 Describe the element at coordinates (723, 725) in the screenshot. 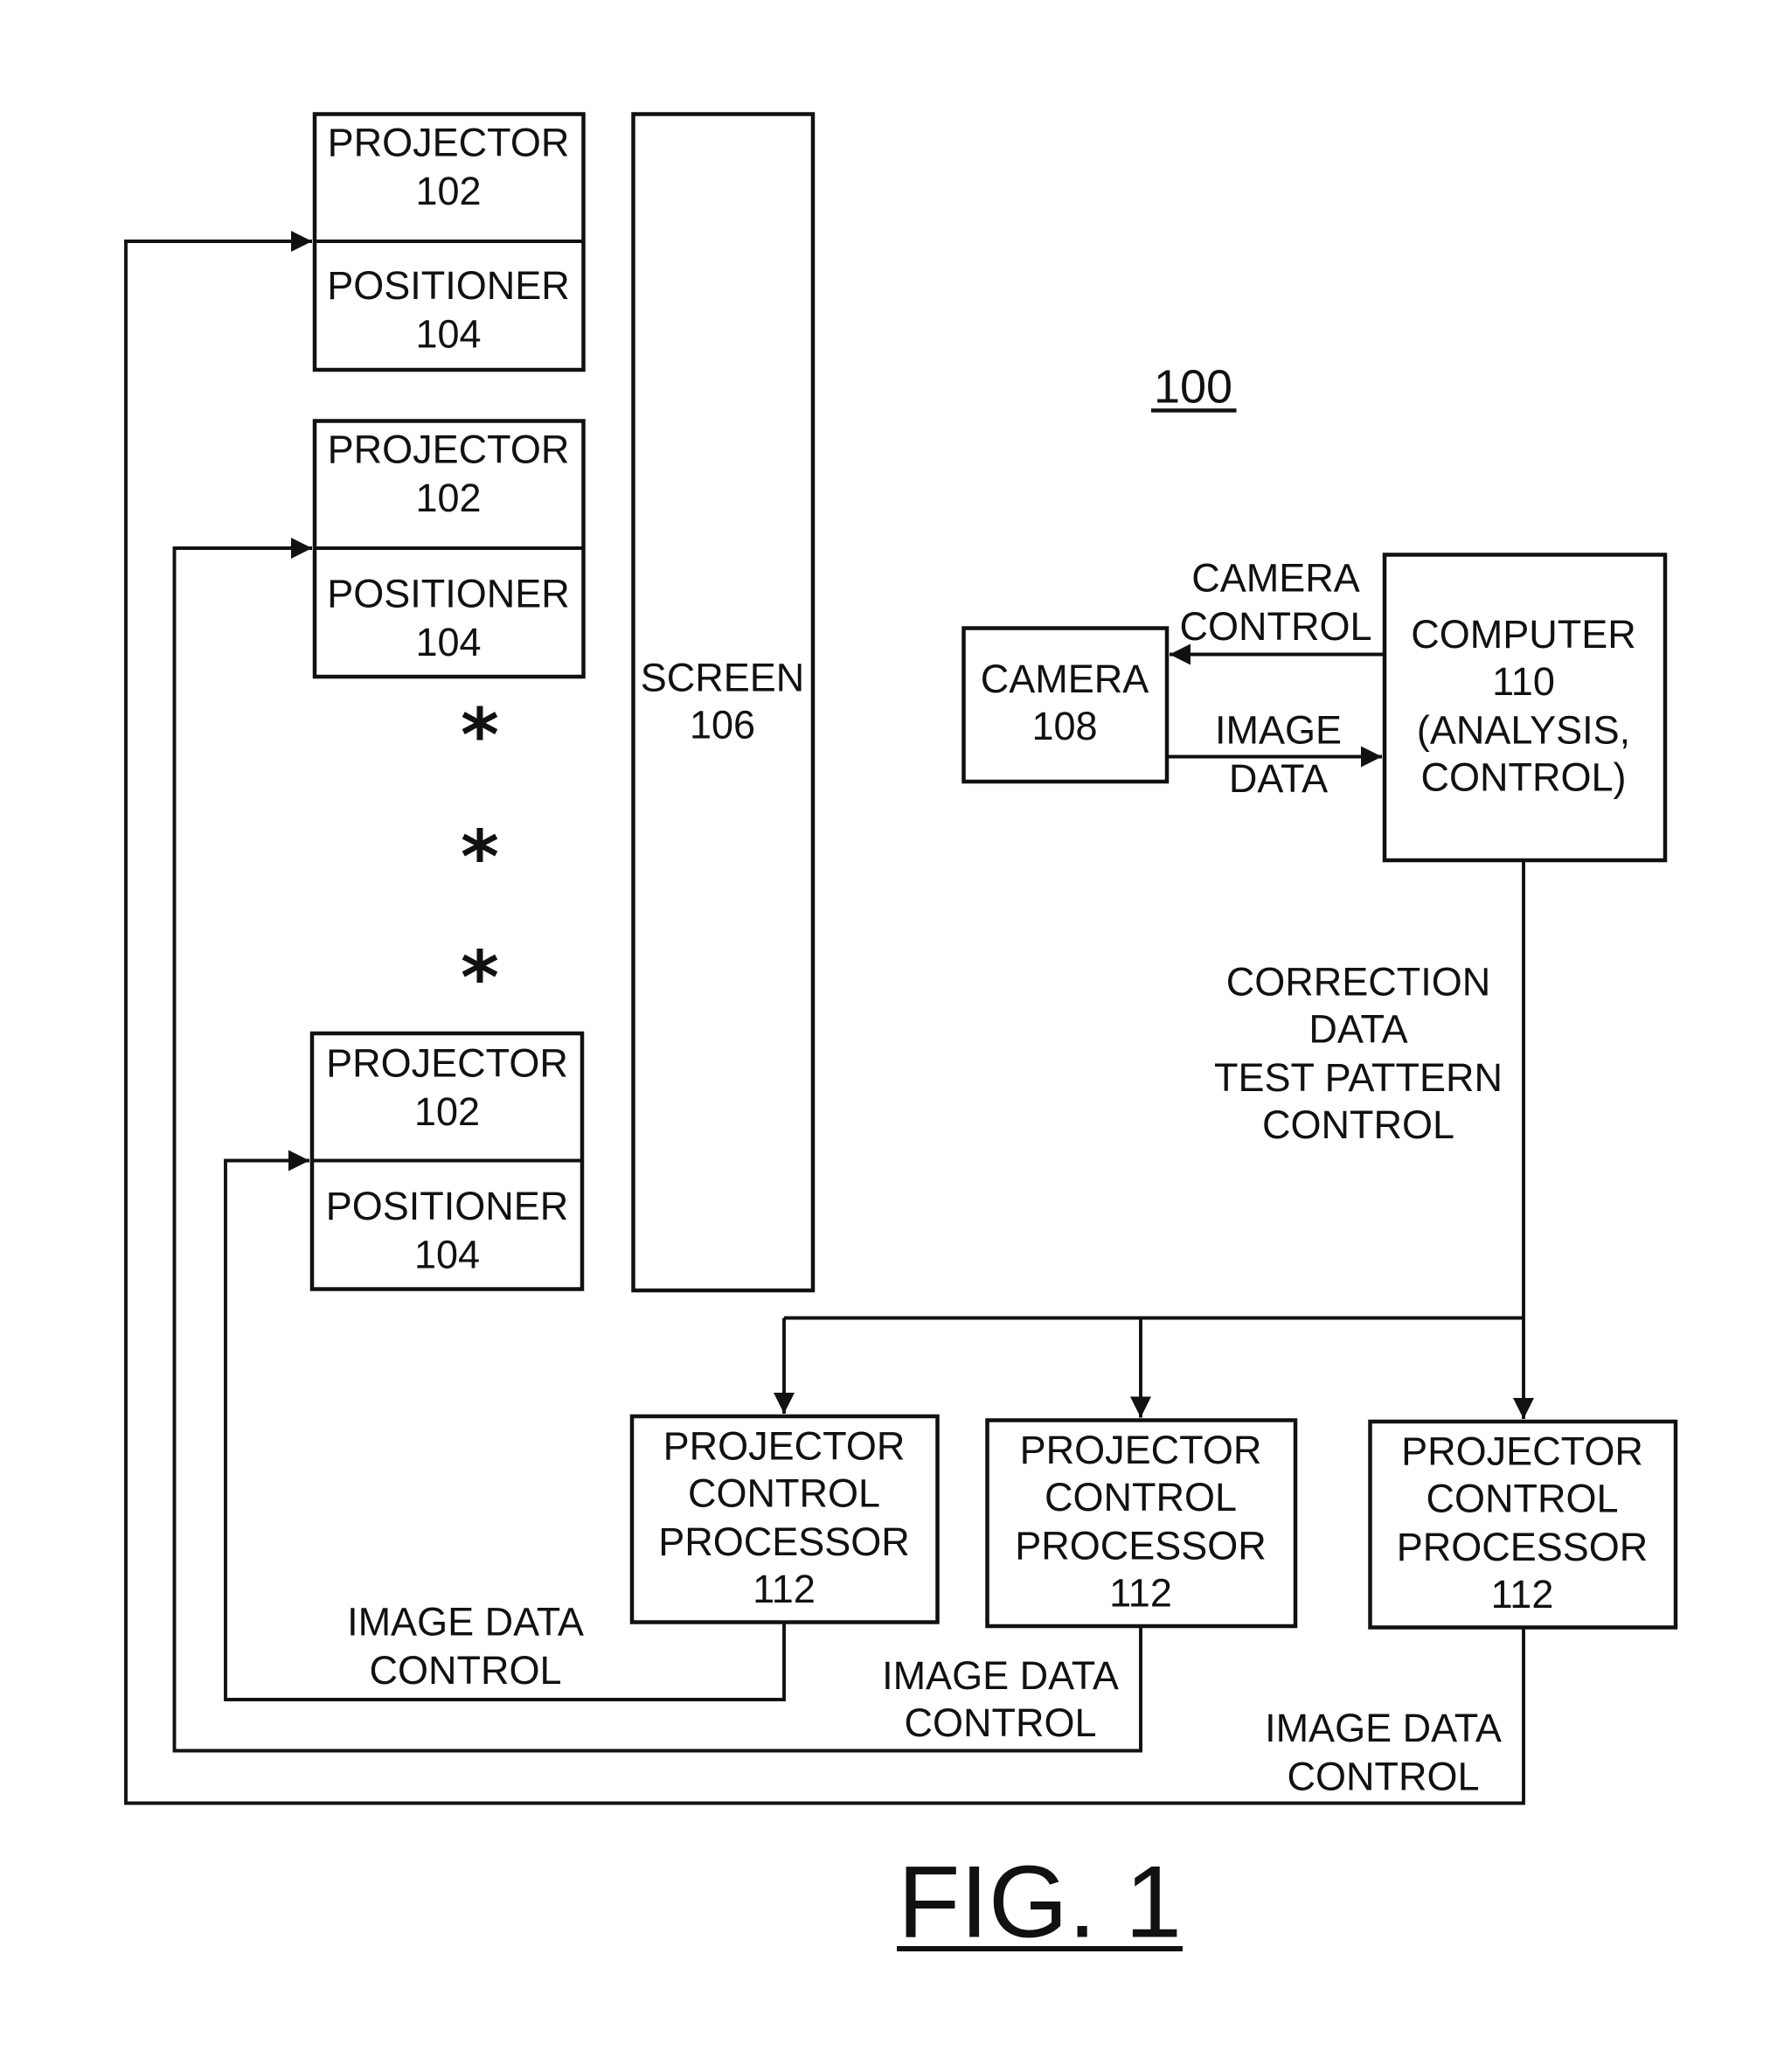

I see `screen-ref: 106` at that location.